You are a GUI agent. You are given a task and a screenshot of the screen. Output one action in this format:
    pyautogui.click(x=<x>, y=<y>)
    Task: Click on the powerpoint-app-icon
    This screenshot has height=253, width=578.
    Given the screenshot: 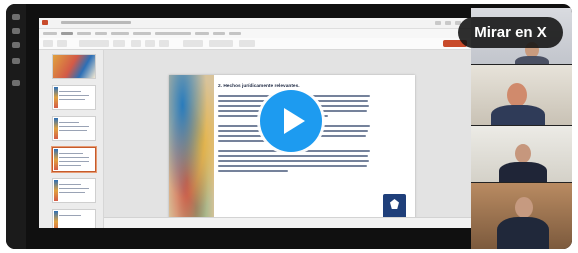 What is the action you would take?
    pyautogui.click(x=45, y=22)
    